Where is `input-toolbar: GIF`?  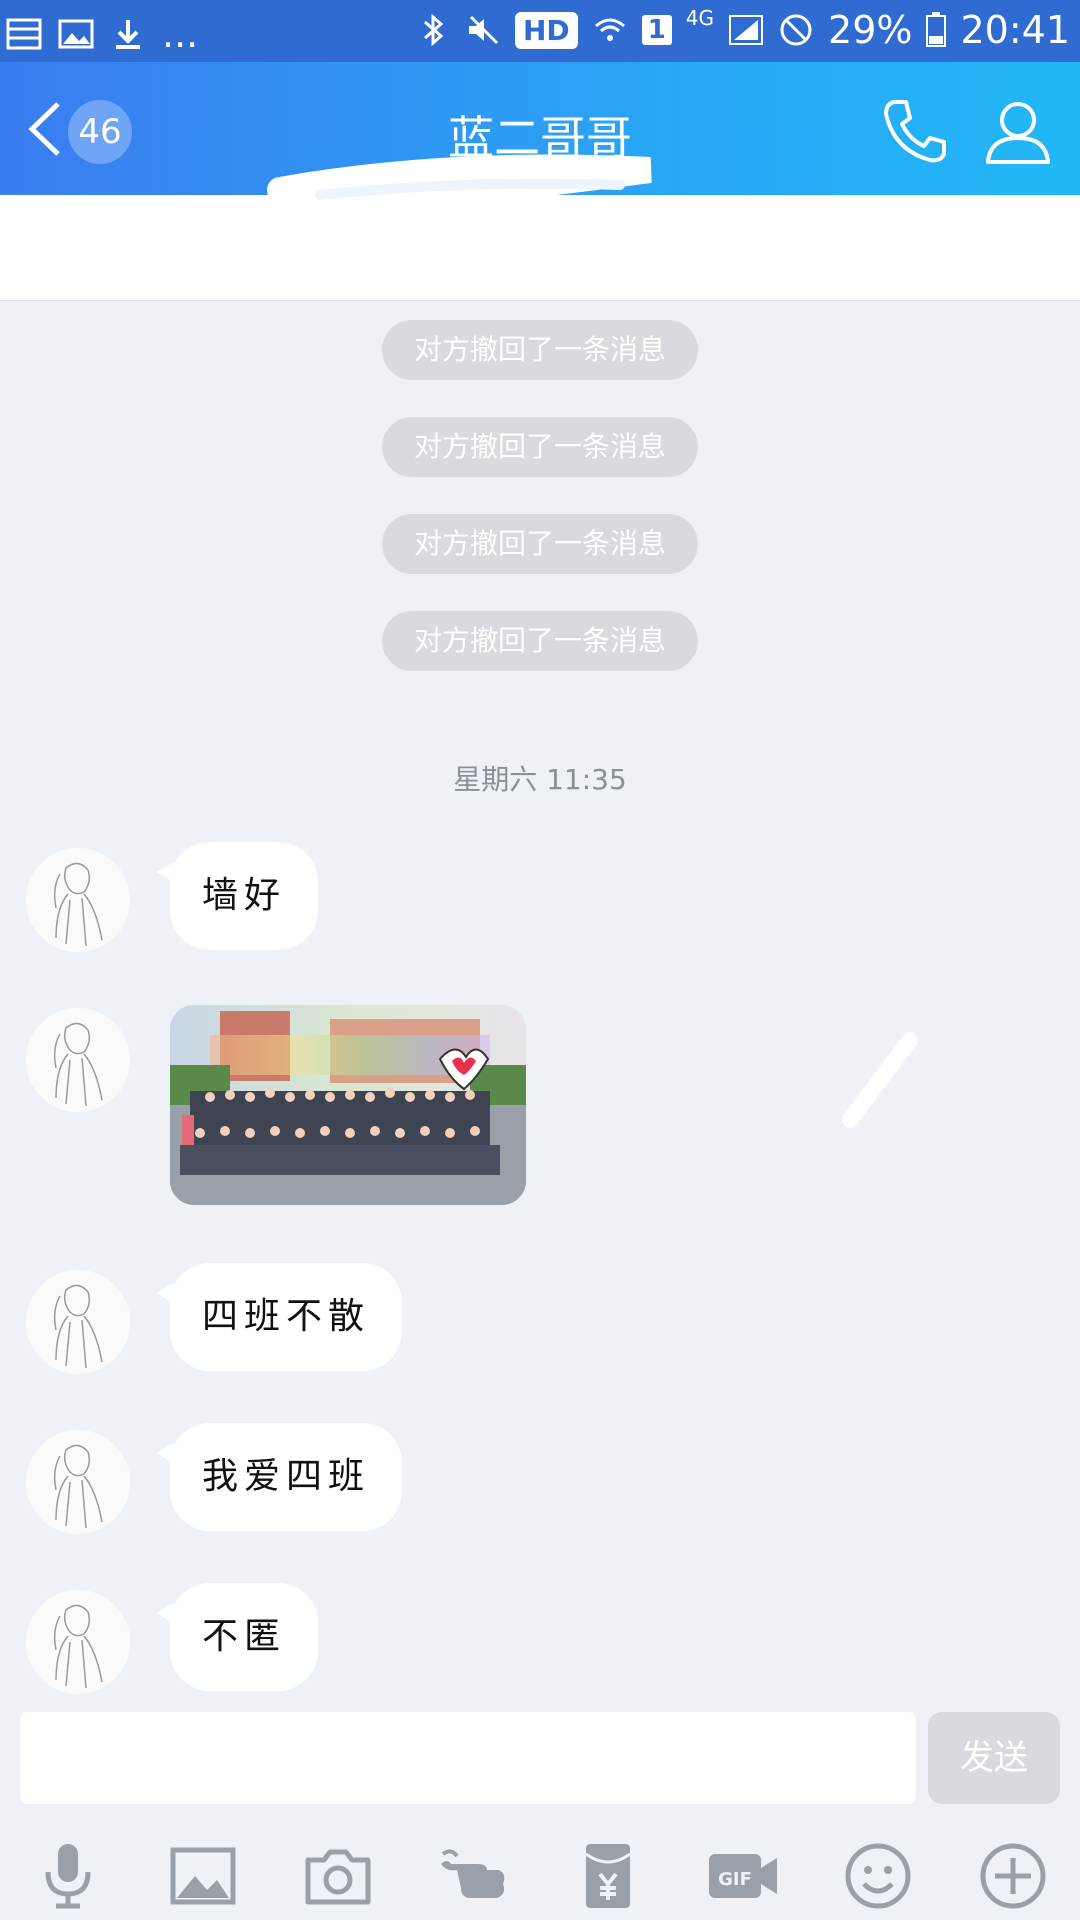
input-toolbar: GIF is located at coordinates (540, 1875).